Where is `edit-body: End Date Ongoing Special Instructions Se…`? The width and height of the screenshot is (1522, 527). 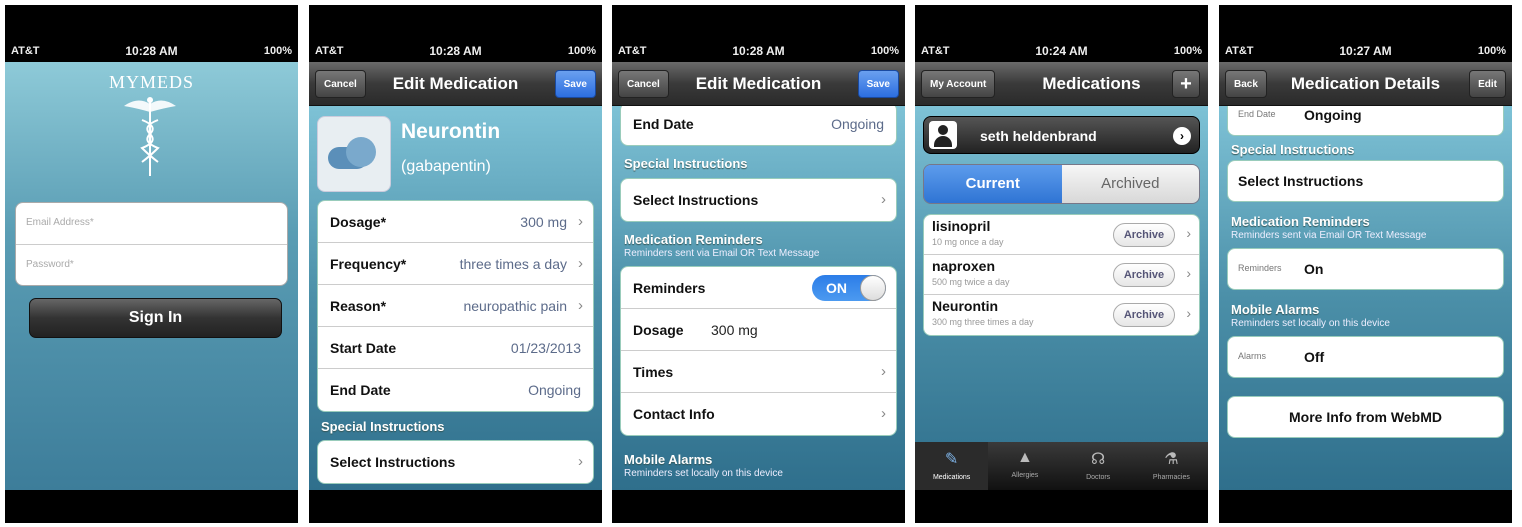
edit-body: End Date Ongoing Special Instructions Se… is located at coordinates (758, 298).